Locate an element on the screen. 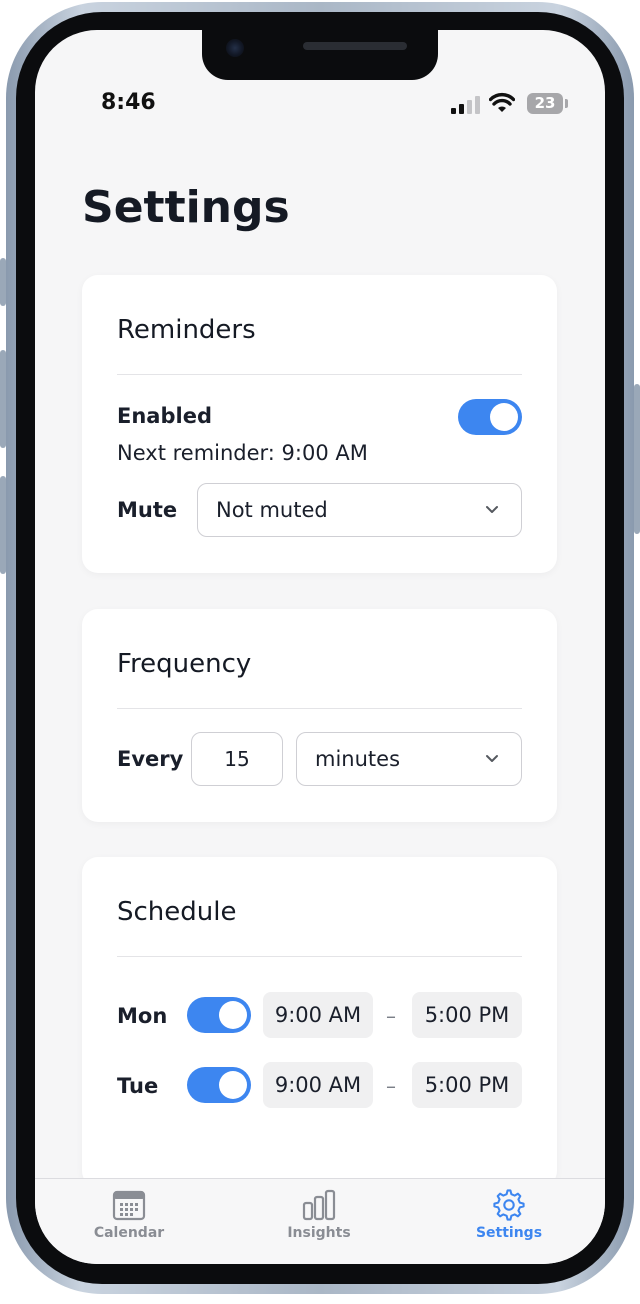 The image size is (640, 1304). tab-label: Settings is located at coordinates (509, 1233).